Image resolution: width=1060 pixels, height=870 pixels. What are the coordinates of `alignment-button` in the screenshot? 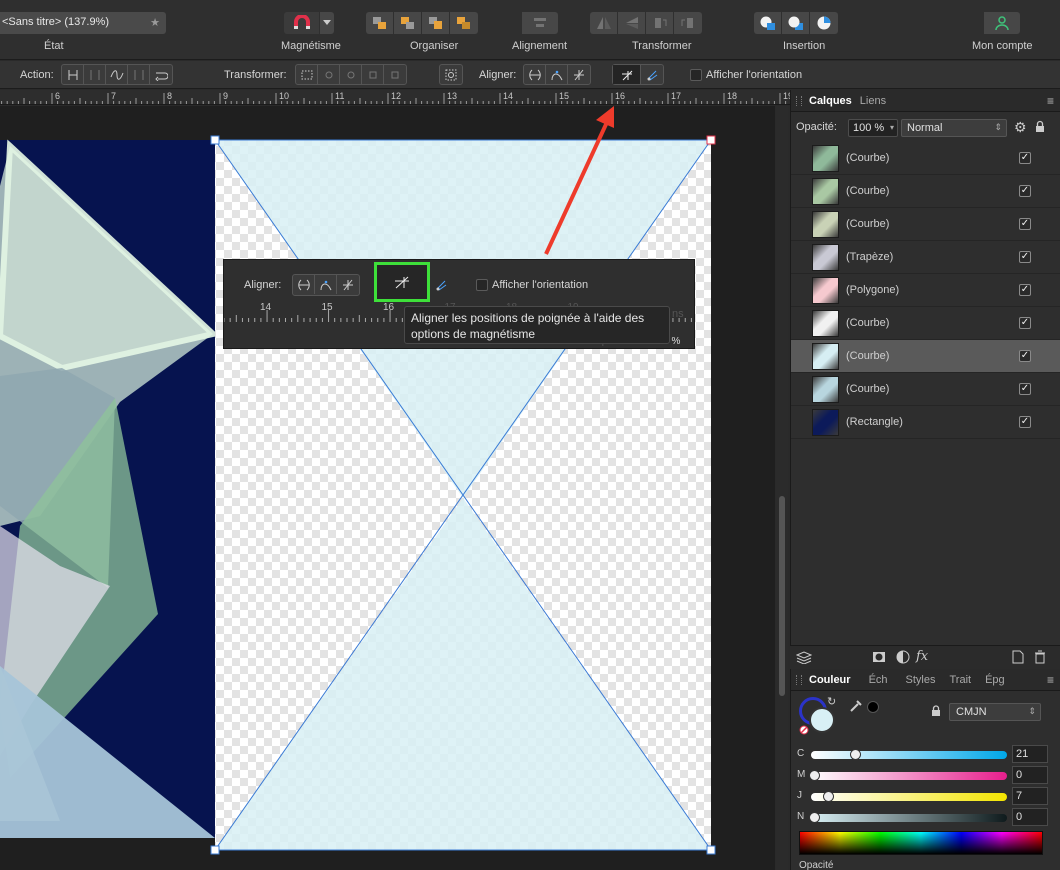 It's located at (540, 23).